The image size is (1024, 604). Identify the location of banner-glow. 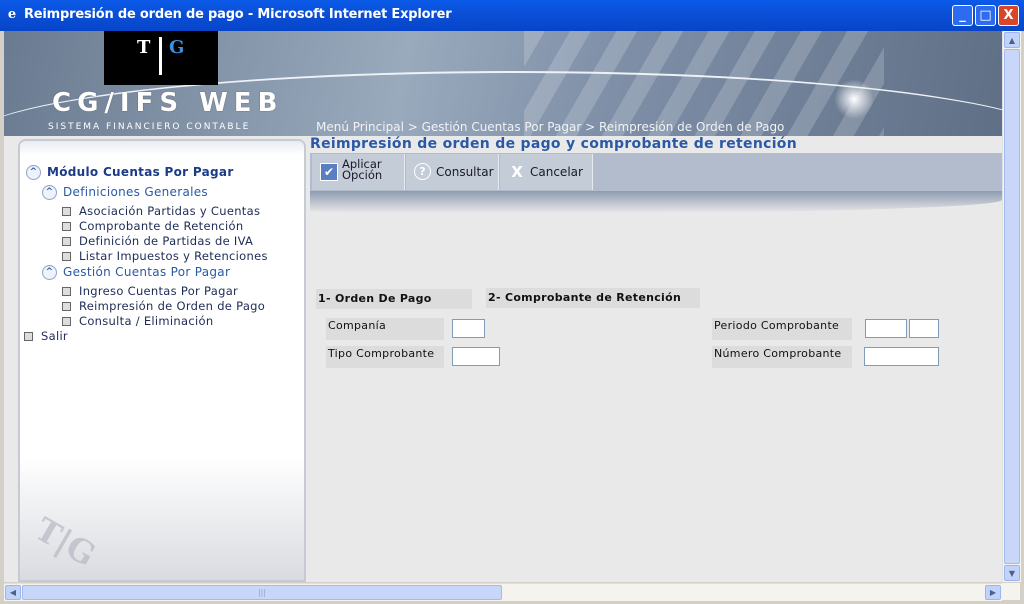
(854, 99).